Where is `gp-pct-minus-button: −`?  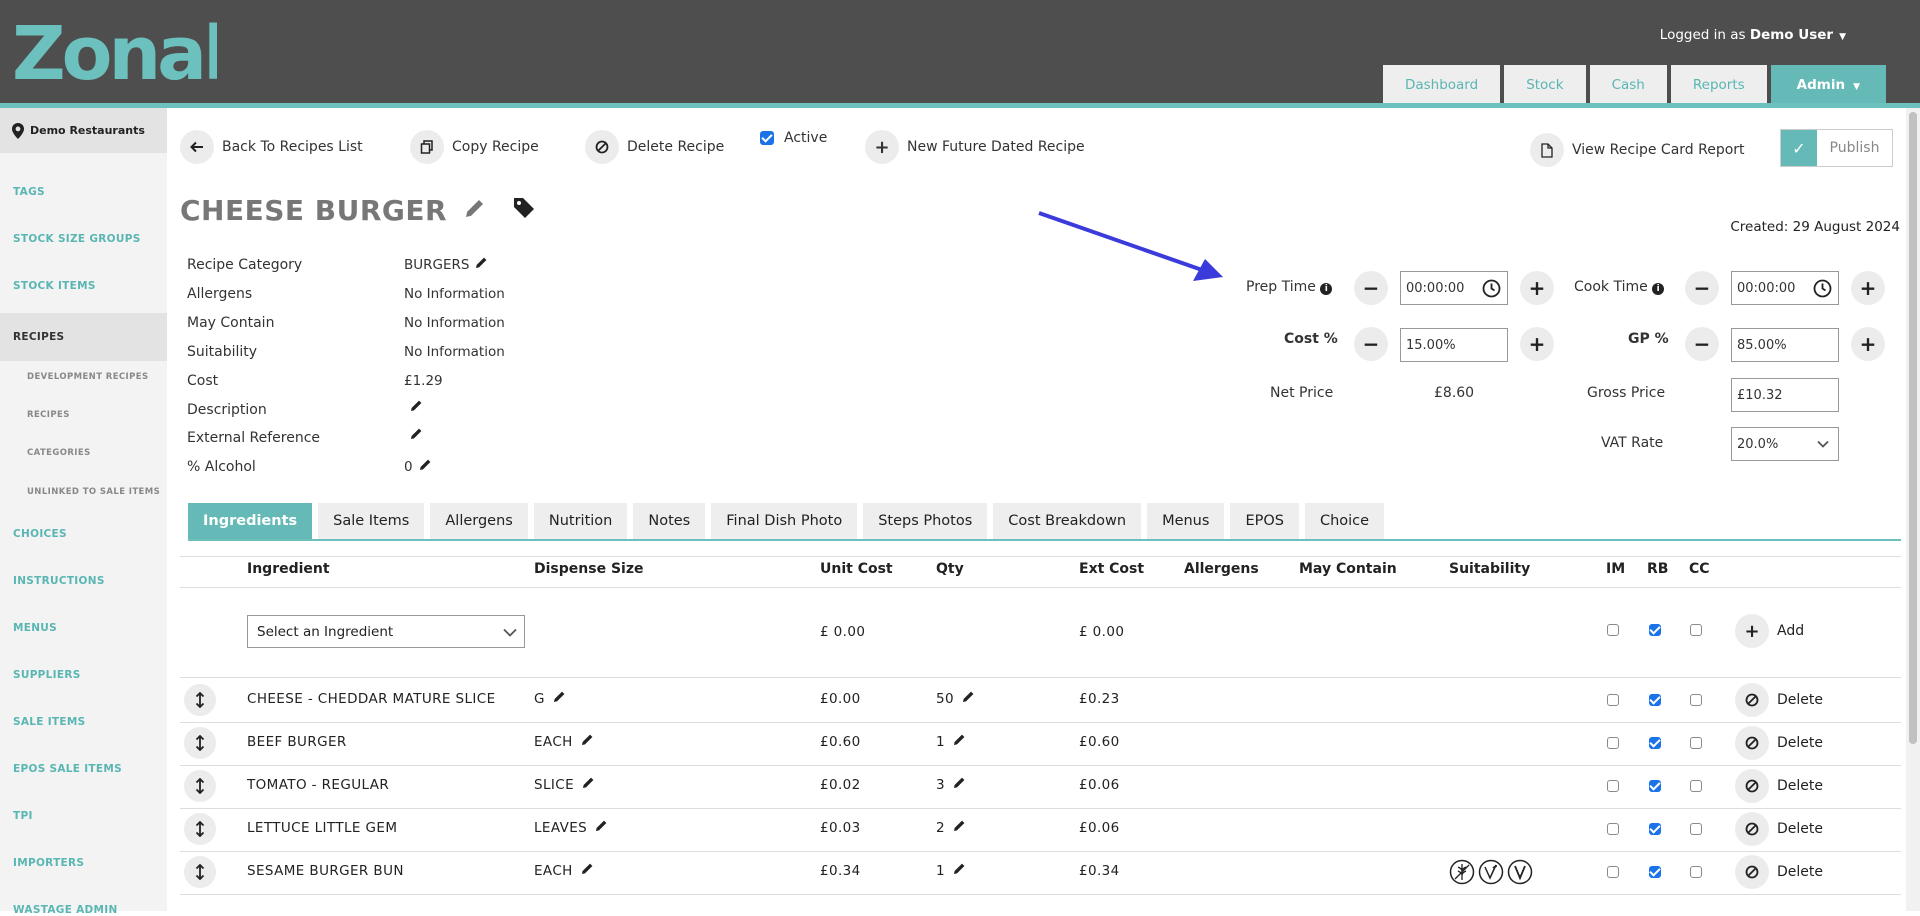 gp-pct-minus-button: − is located at coordinates (1702, 344).